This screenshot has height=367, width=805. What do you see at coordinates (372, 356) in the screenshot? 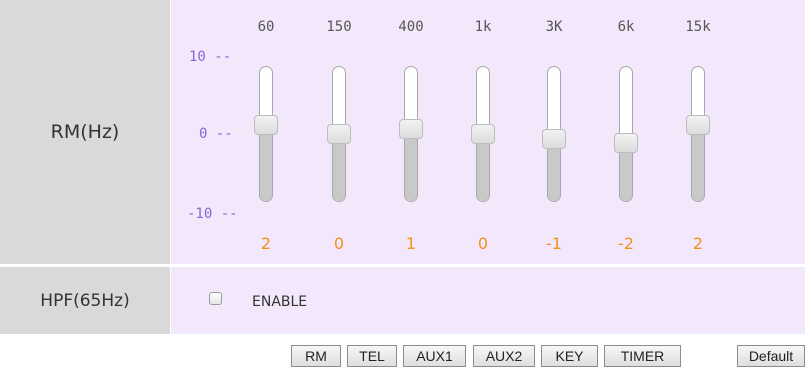
I see `tel-button: TEL` at bounding box center [372, 356].